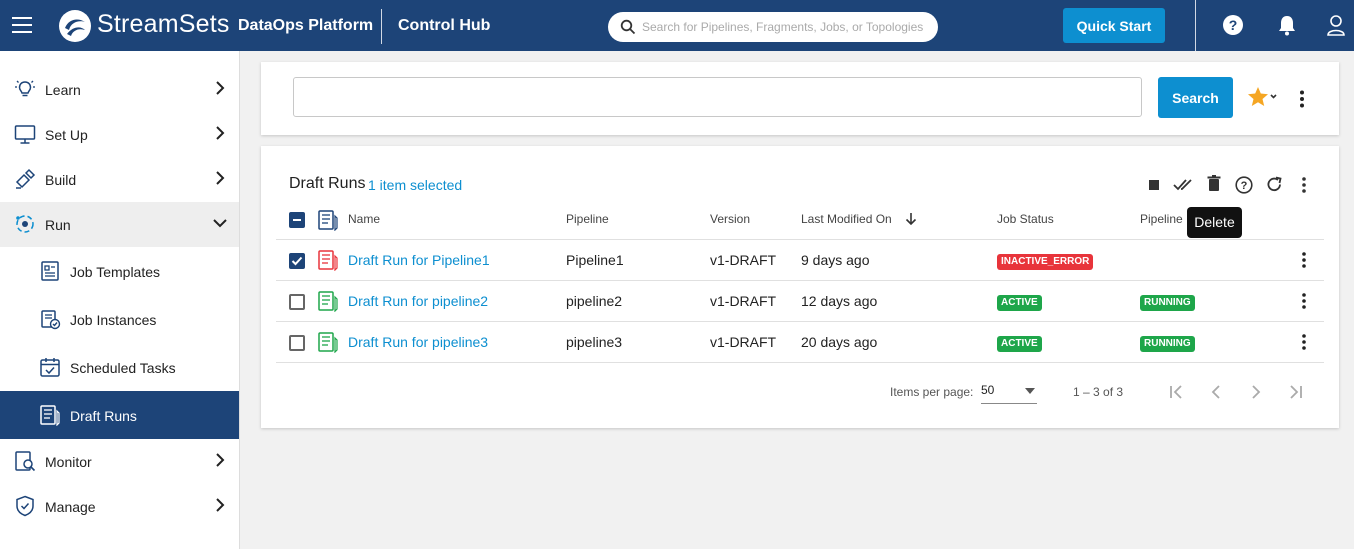 The image size is (1354, 549). Describe the element at coordinates (1154, 185) in the screenshot. I see `stop-icon` at that location.